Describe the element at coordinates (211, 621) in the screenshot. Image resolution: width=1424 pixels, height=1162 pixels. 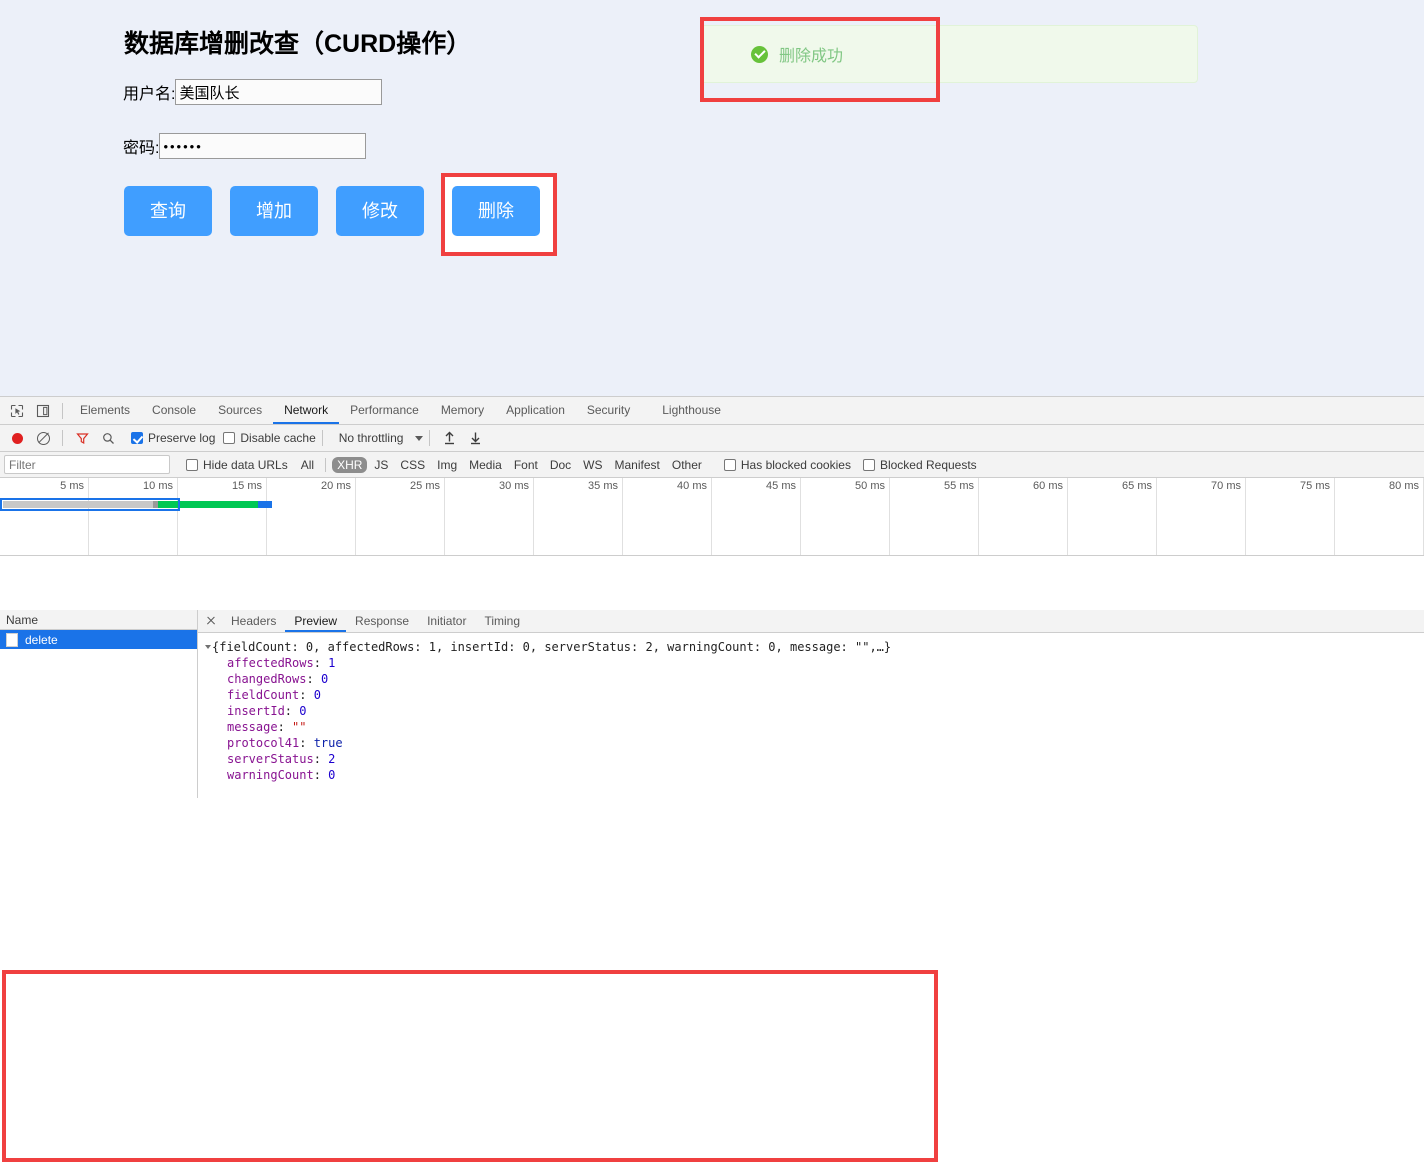
I see `close-icon` at that location.